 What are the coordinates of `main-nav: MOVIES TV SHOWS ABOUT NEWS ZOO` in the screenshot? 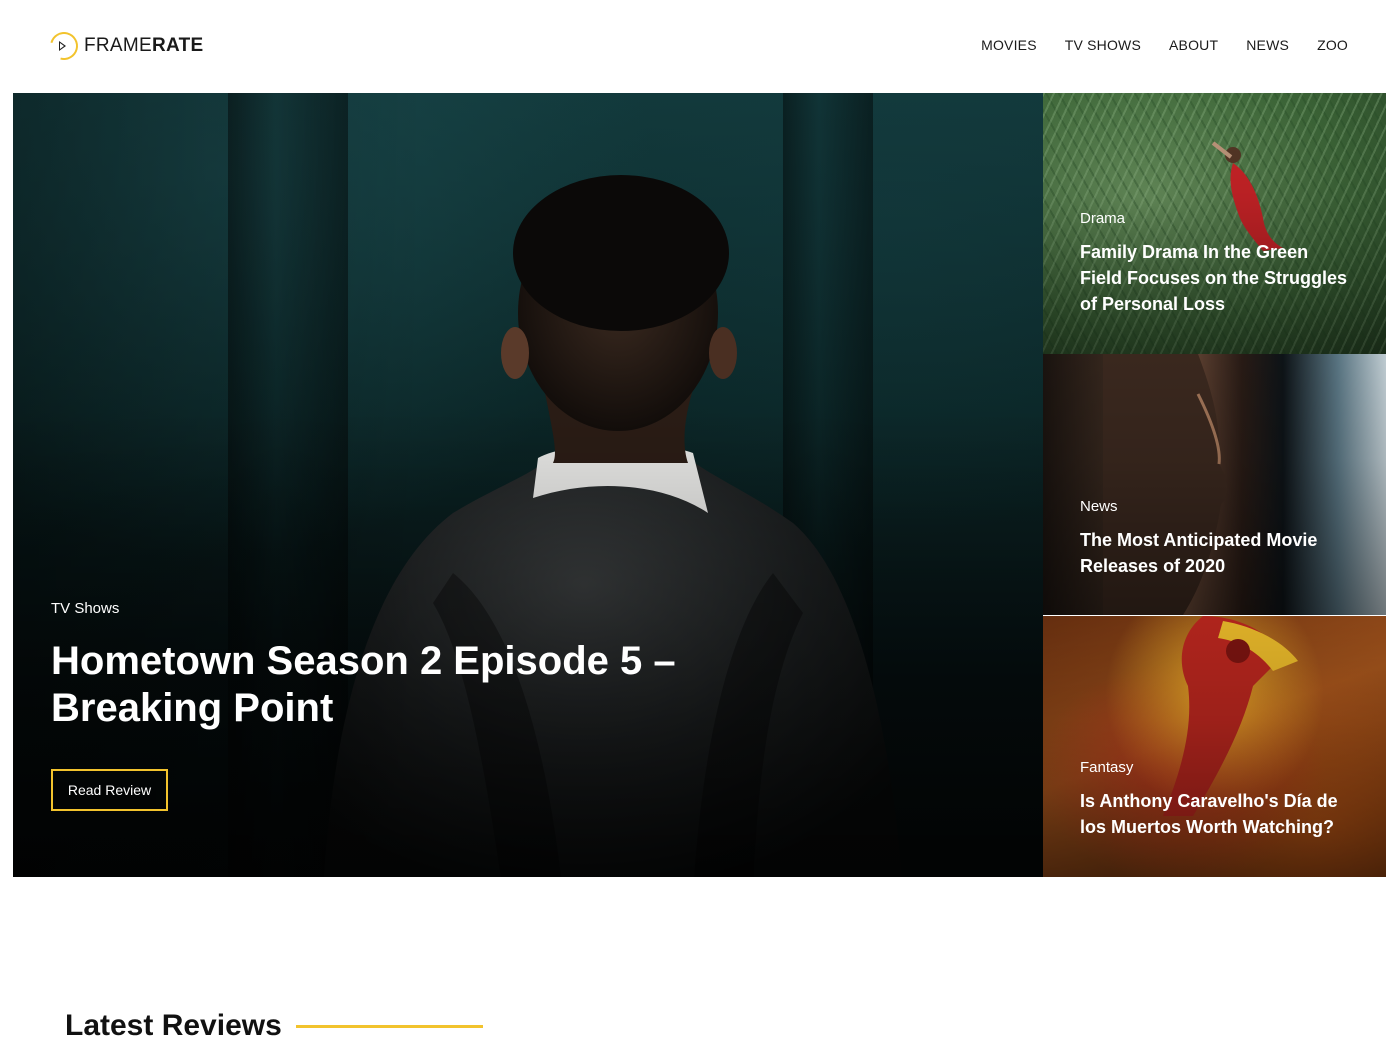 It's located at (1164, 45).